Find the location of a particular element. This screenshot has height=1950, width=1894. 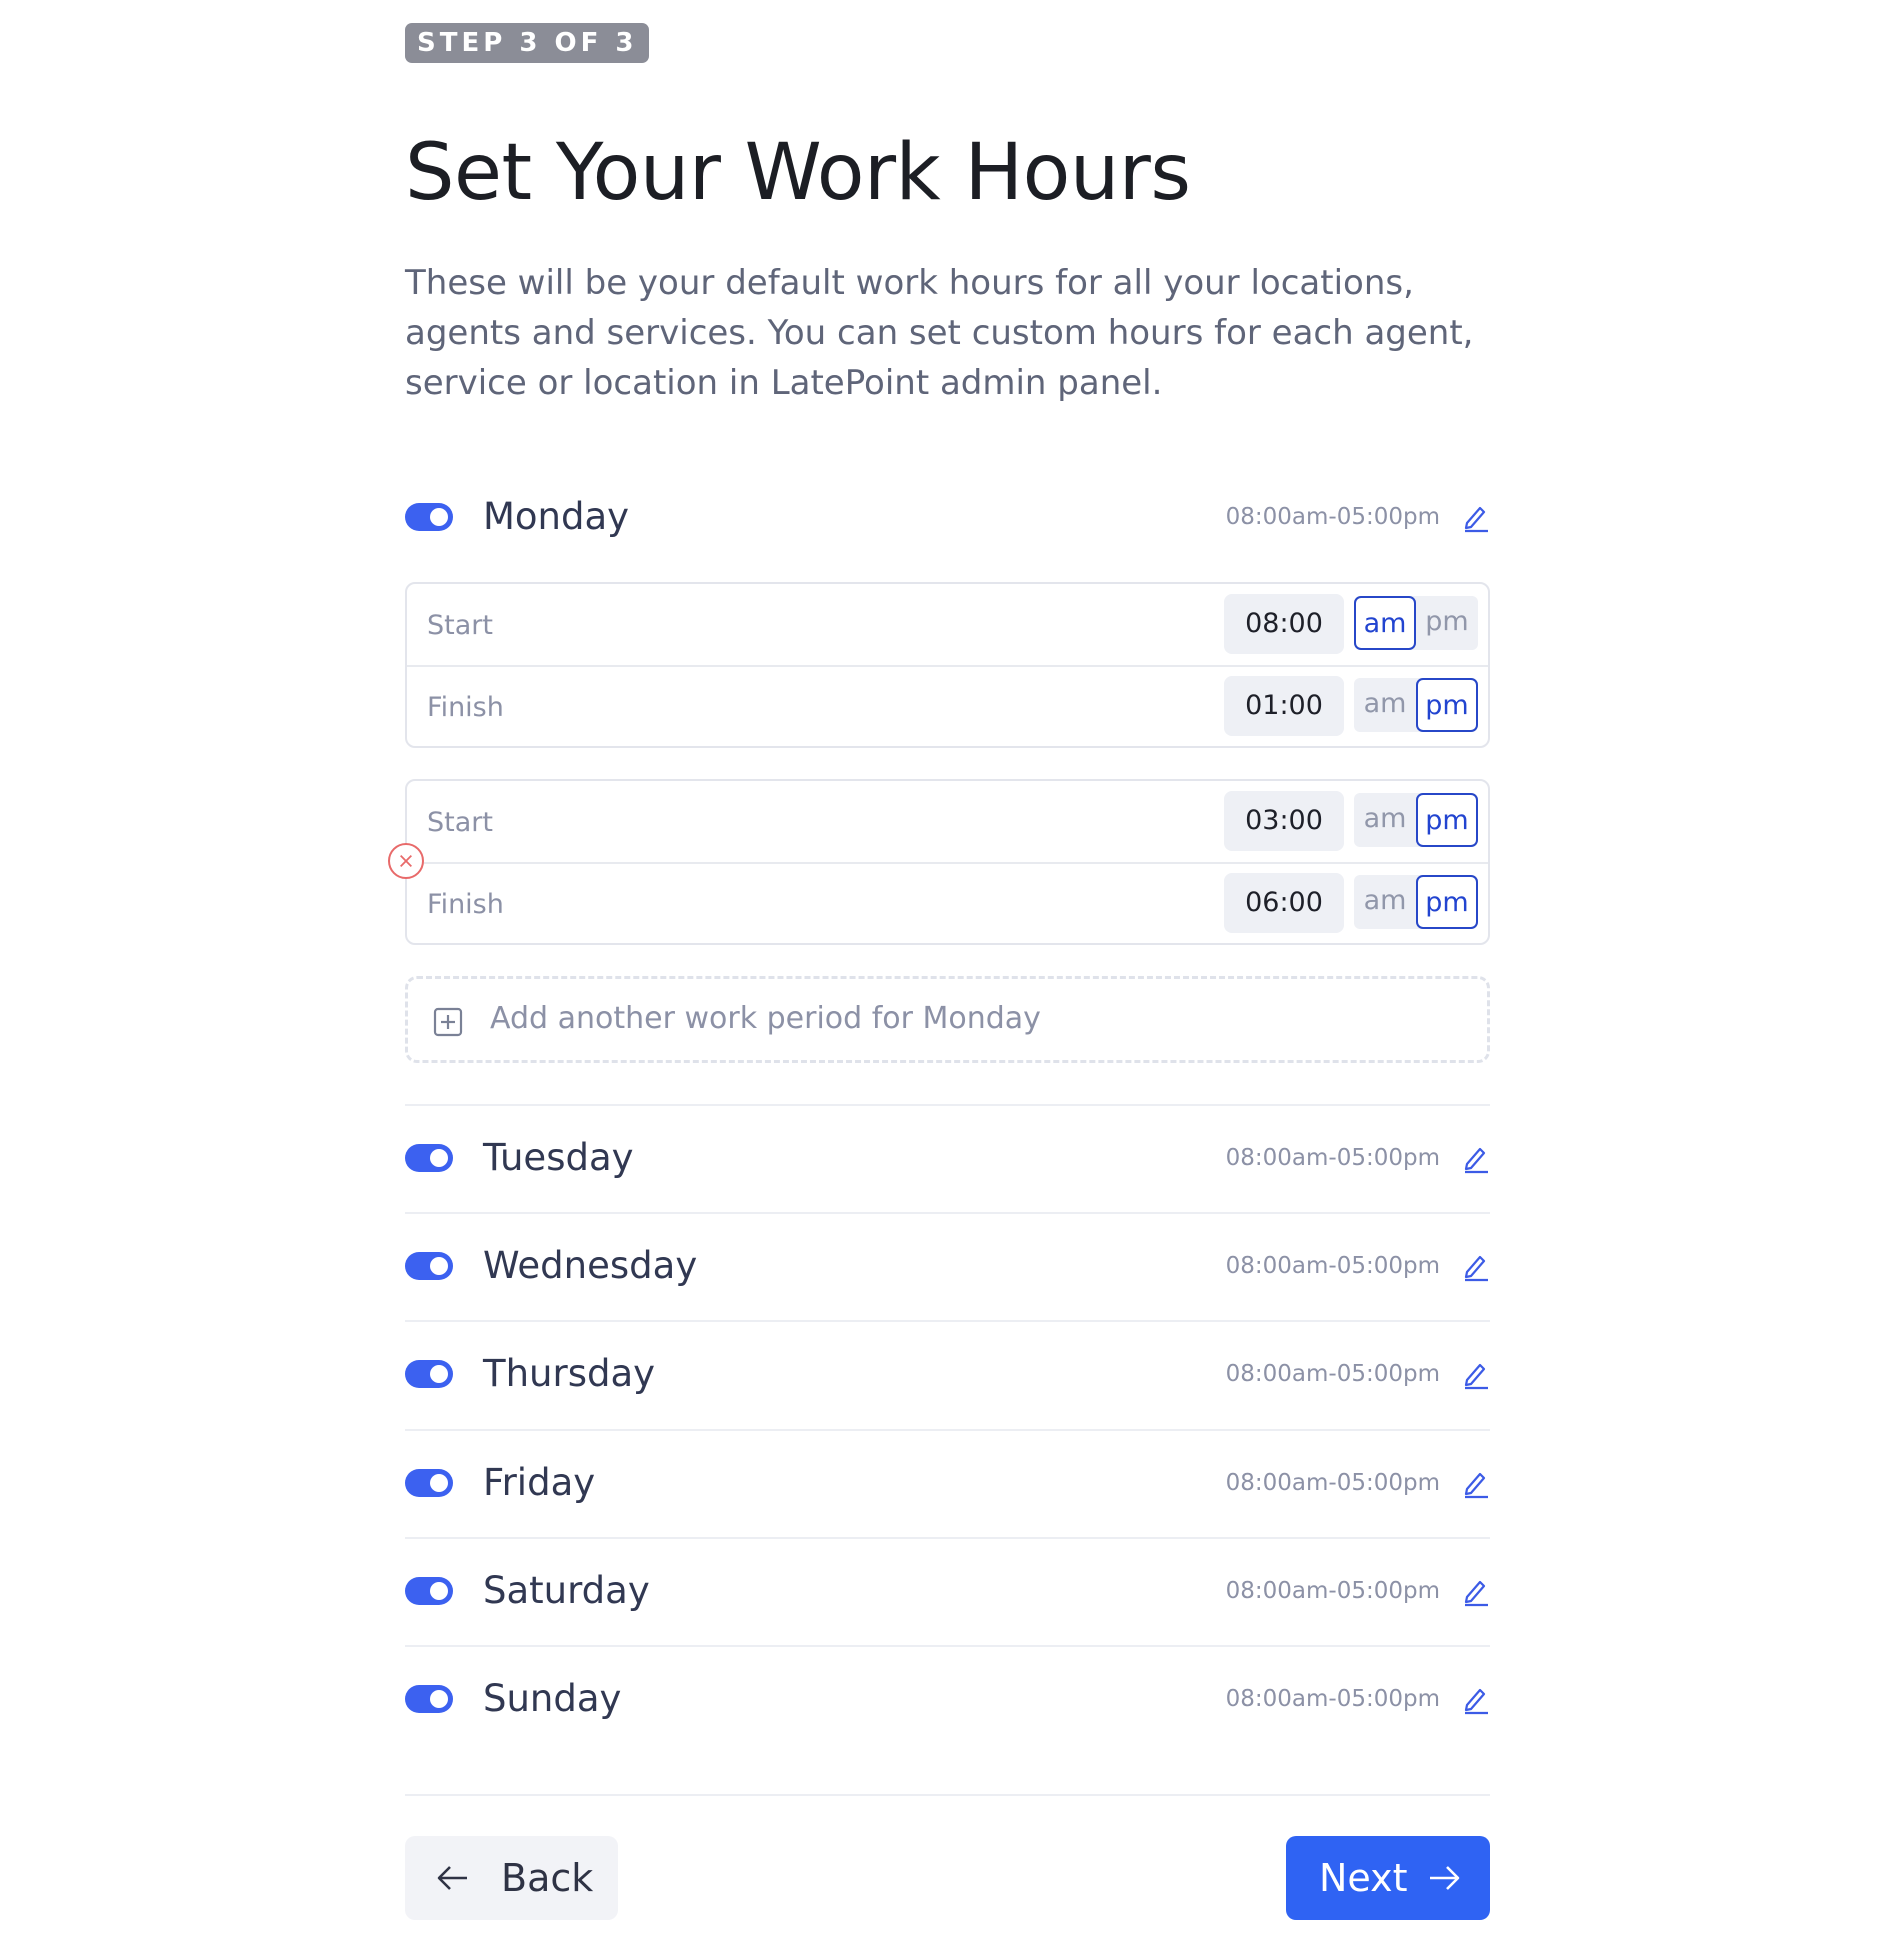

back-label: Back is located at coordinates (547, 1878).